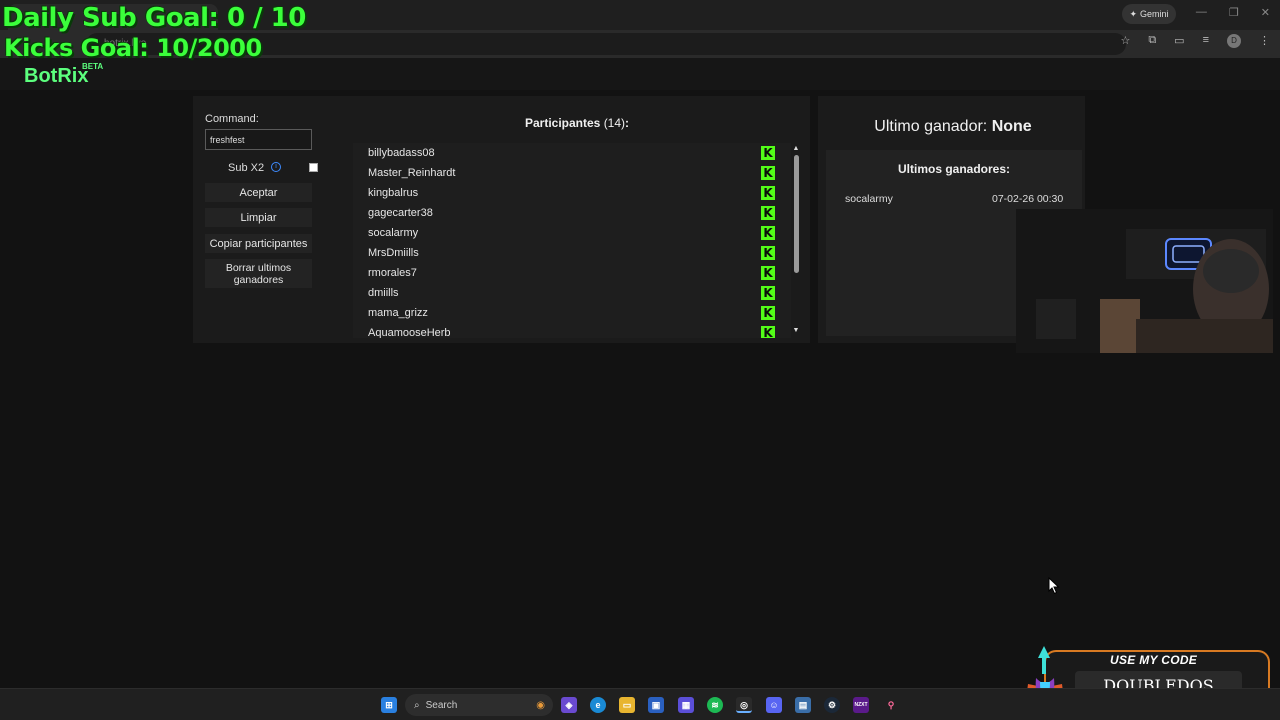  Describe the element at coordinates (56, 76) in the screenshot. I see `brand-logo: BotRix` at that location.